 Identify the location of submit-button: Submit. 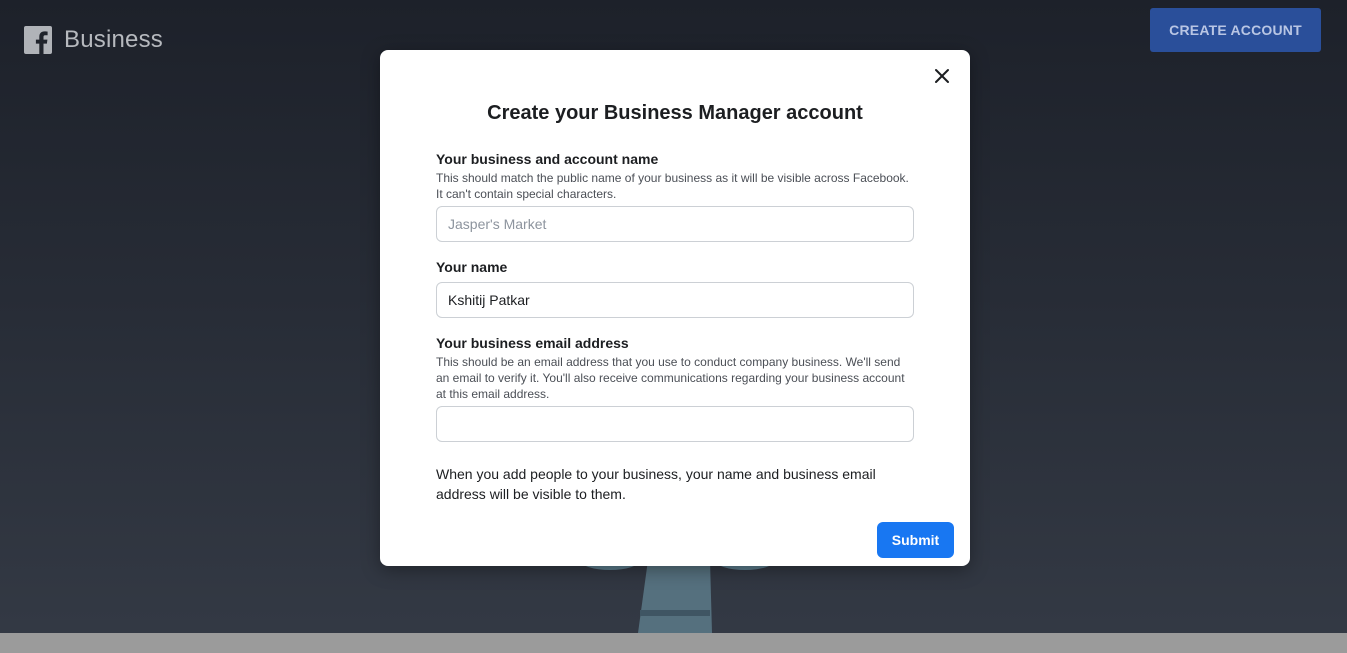
(915, 540).